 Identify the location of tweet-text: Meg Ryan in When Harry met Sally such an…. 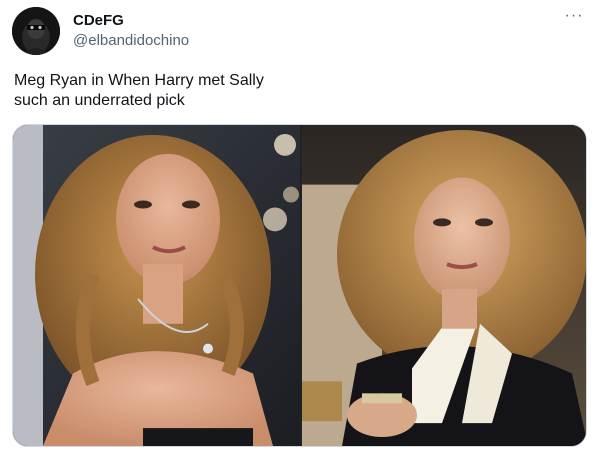
(294, 91).